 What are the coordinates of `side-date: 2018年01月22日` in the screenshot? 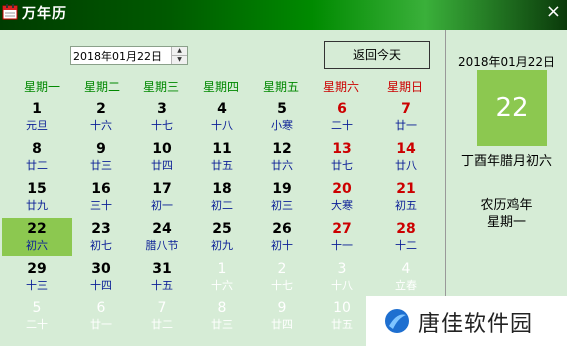 It's located at (506, 62).